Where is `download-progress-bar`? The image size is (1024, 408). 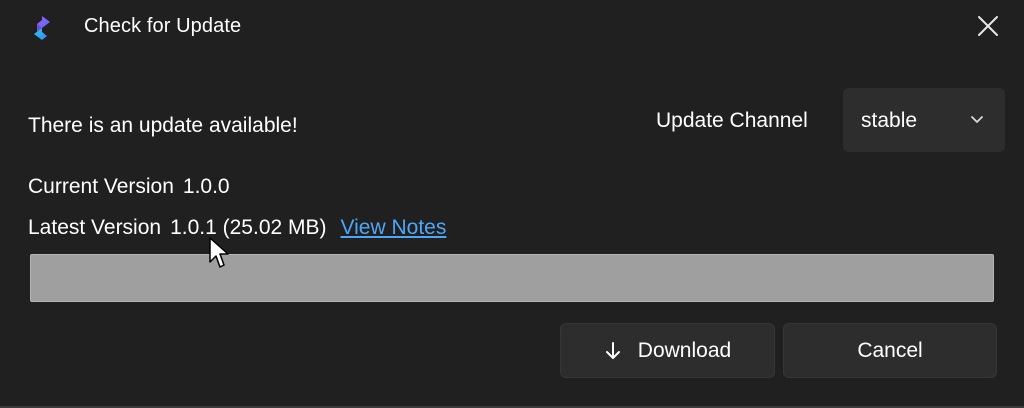
download-progress-bar is located at coordinates (512, 278).